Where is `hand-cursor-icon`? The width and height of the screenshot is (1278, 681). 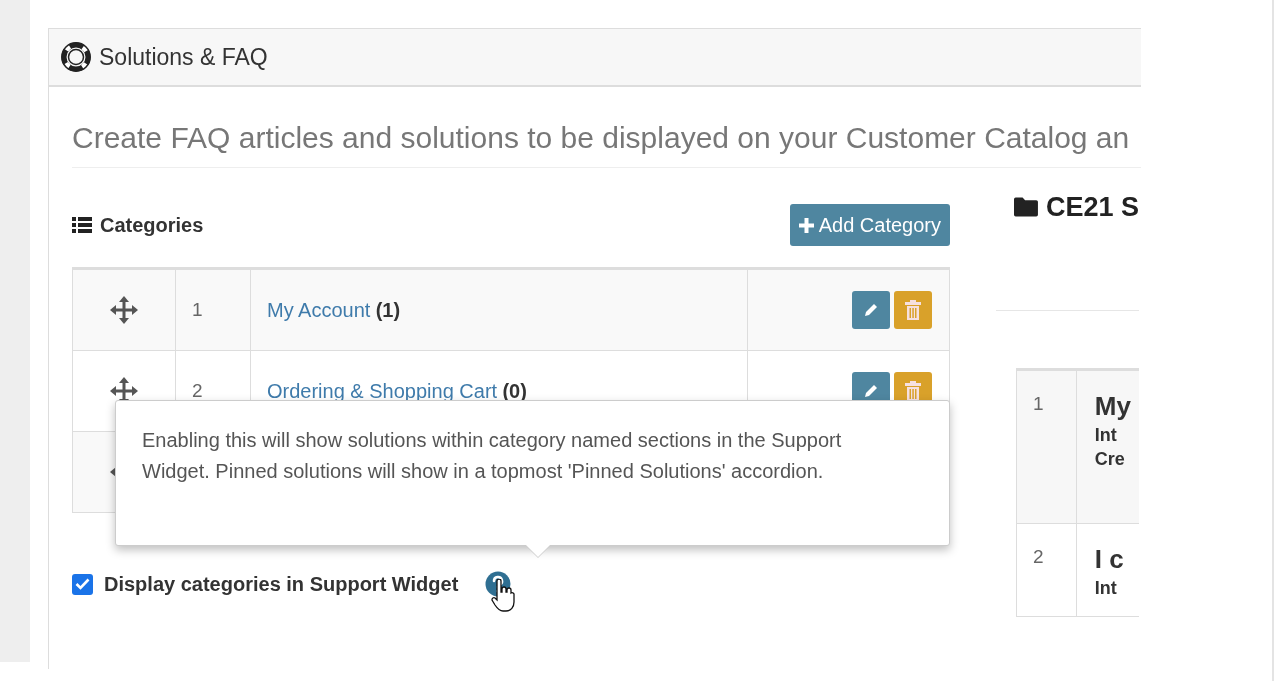 hand-cursor-icon is located at coordinates (503, 596).